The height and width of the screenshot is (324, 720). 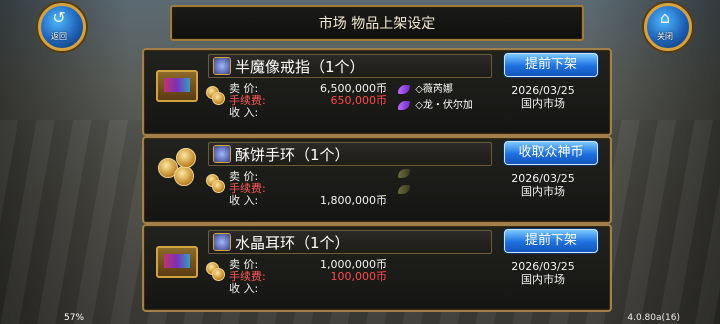 What do you see at coordinates (444, 105) in the screenshot?
I see `buyer-name: ◇龙・伏尔加` at bounding box center [444, 105].